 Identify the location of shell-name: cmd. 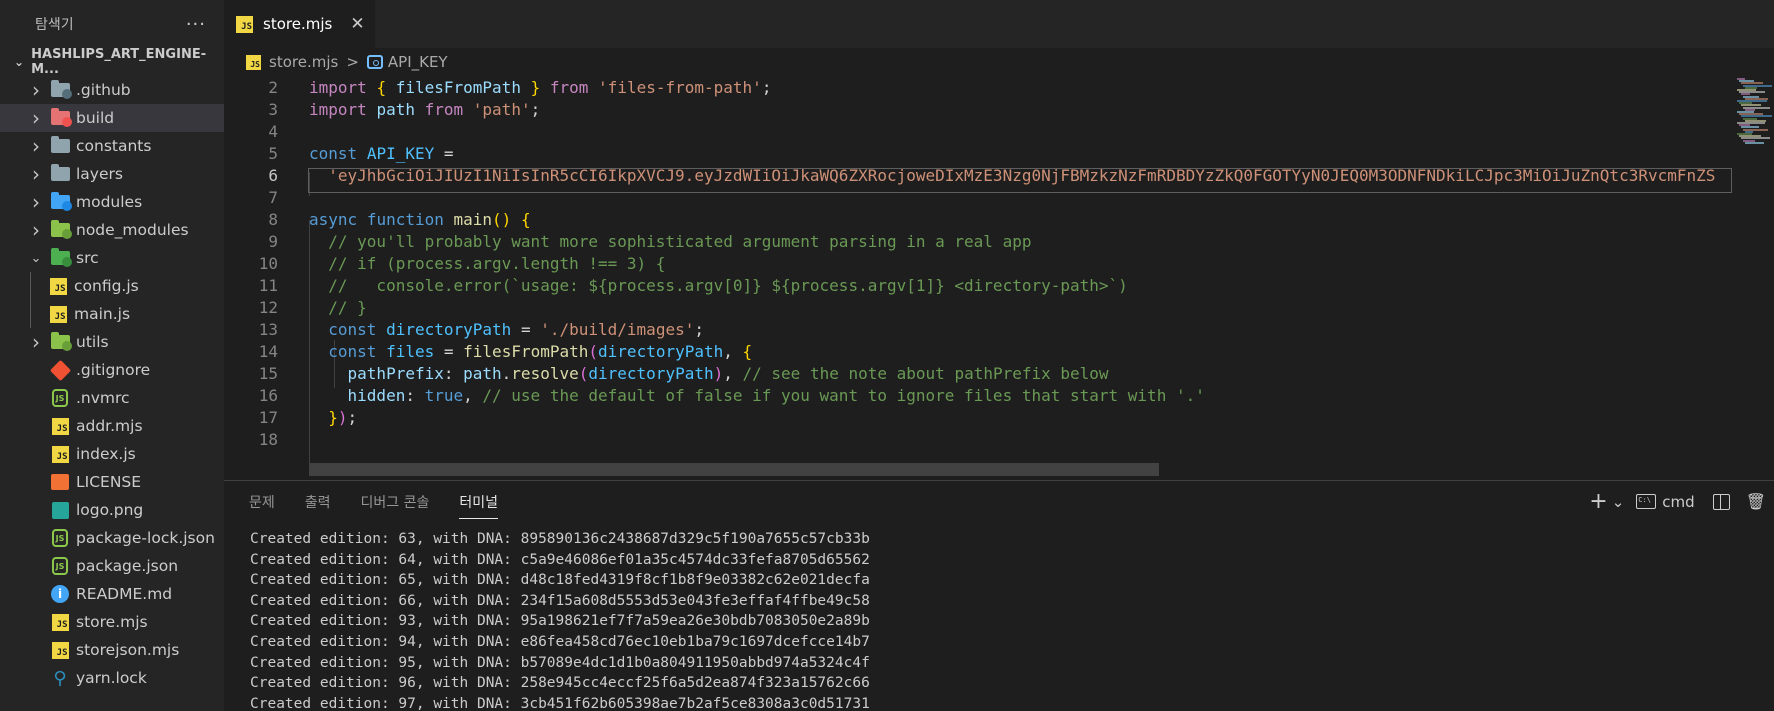
(1678, 502).